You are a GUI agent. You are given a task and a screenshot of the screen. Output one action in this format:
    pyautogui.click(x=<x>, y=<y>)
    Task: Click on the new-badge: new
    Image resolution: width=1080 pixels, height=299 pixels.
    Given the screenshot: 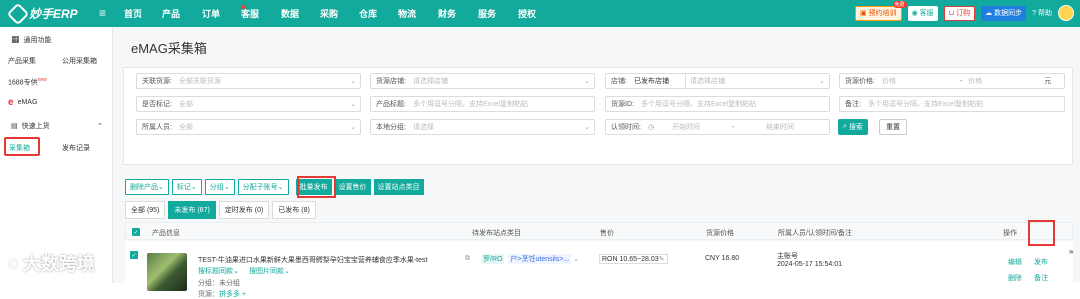 What is the action you would take?
    pyautogui.click(x=42, y=80)
    